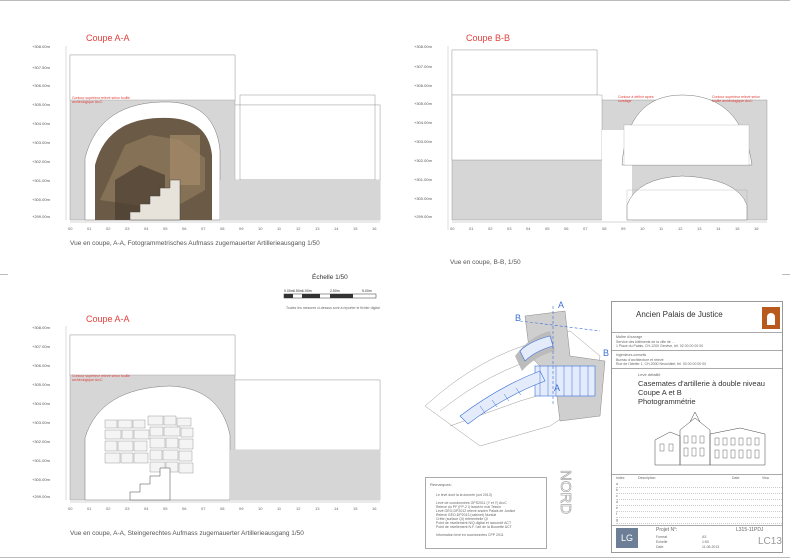  I want to click on index-header: Index, so click(620, 478).